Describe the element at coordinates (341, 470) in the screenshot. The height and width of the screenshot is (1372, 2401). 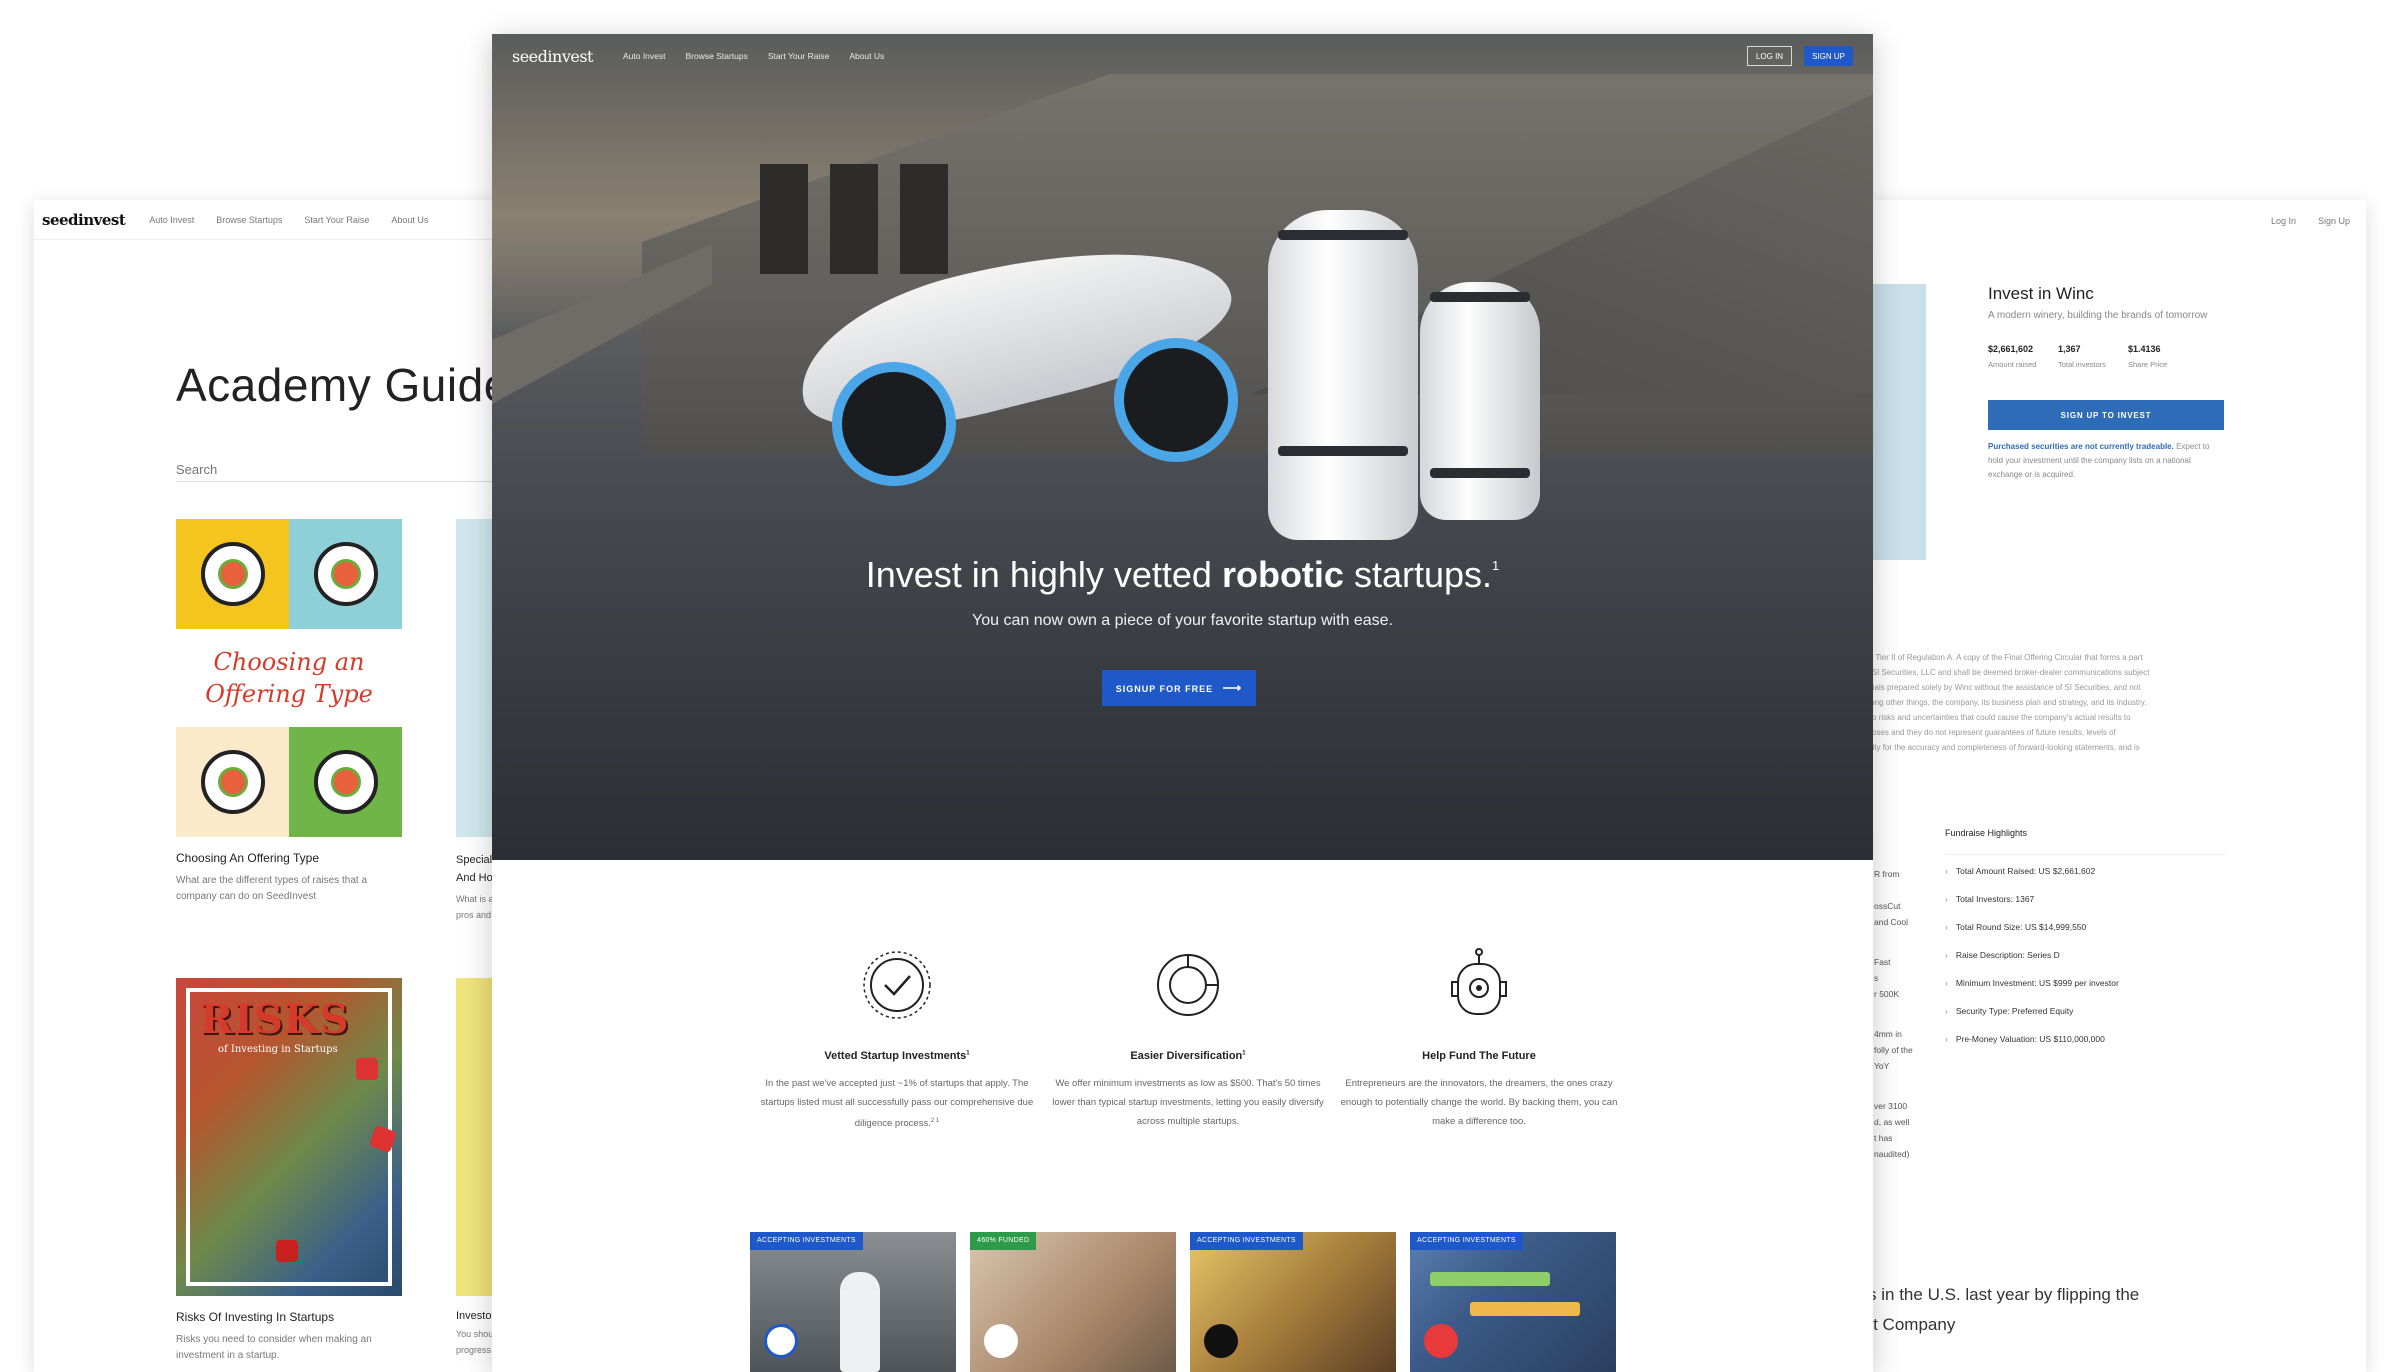
I see `search-input` at that location.